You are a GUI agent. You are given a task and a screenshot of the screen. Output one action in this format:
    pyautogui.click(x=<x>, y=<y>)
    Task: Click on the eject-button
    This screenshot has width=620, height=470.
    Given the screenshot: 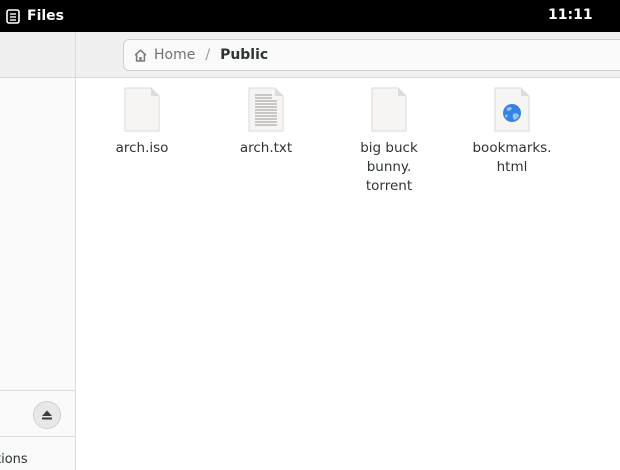 What is the action you would take?
    pyautogui.click(x=47, y=415)
    